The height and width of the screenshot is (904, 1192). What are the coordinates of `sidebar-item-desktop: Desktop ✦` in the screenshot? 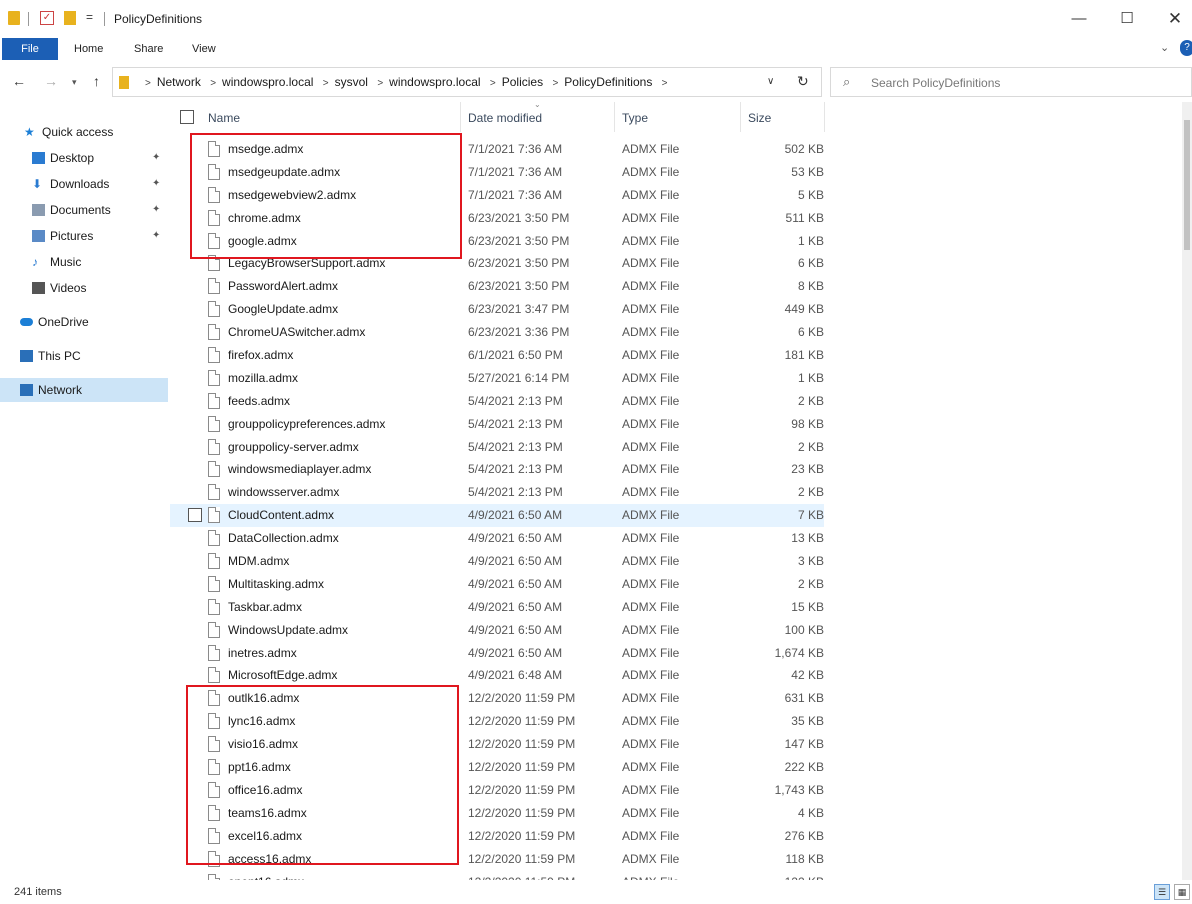 It's located at (84, 158).